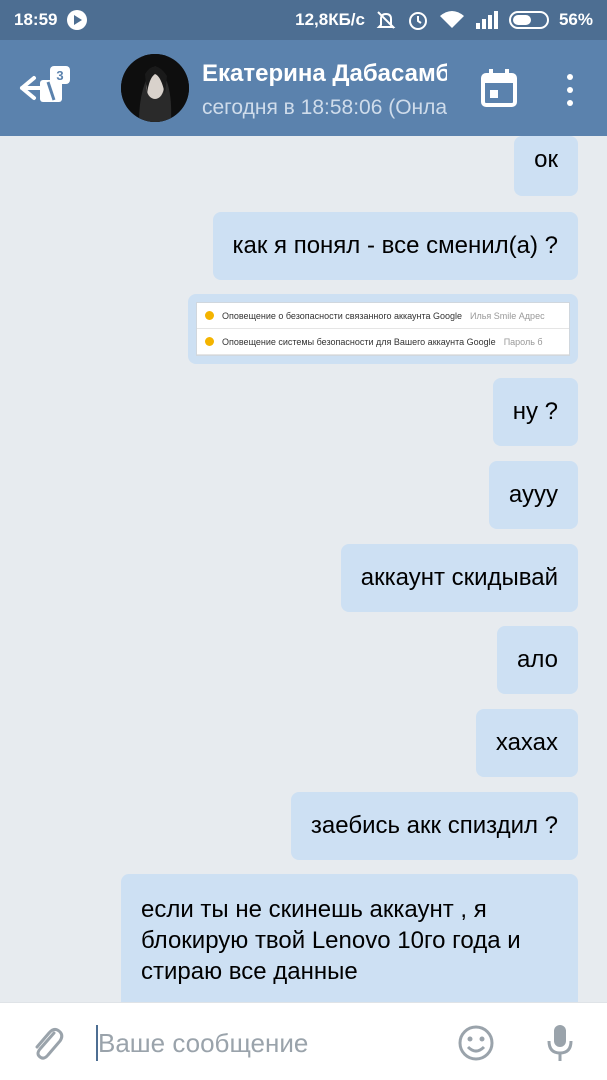  I want to click on calendar-button, so click(499, 88).